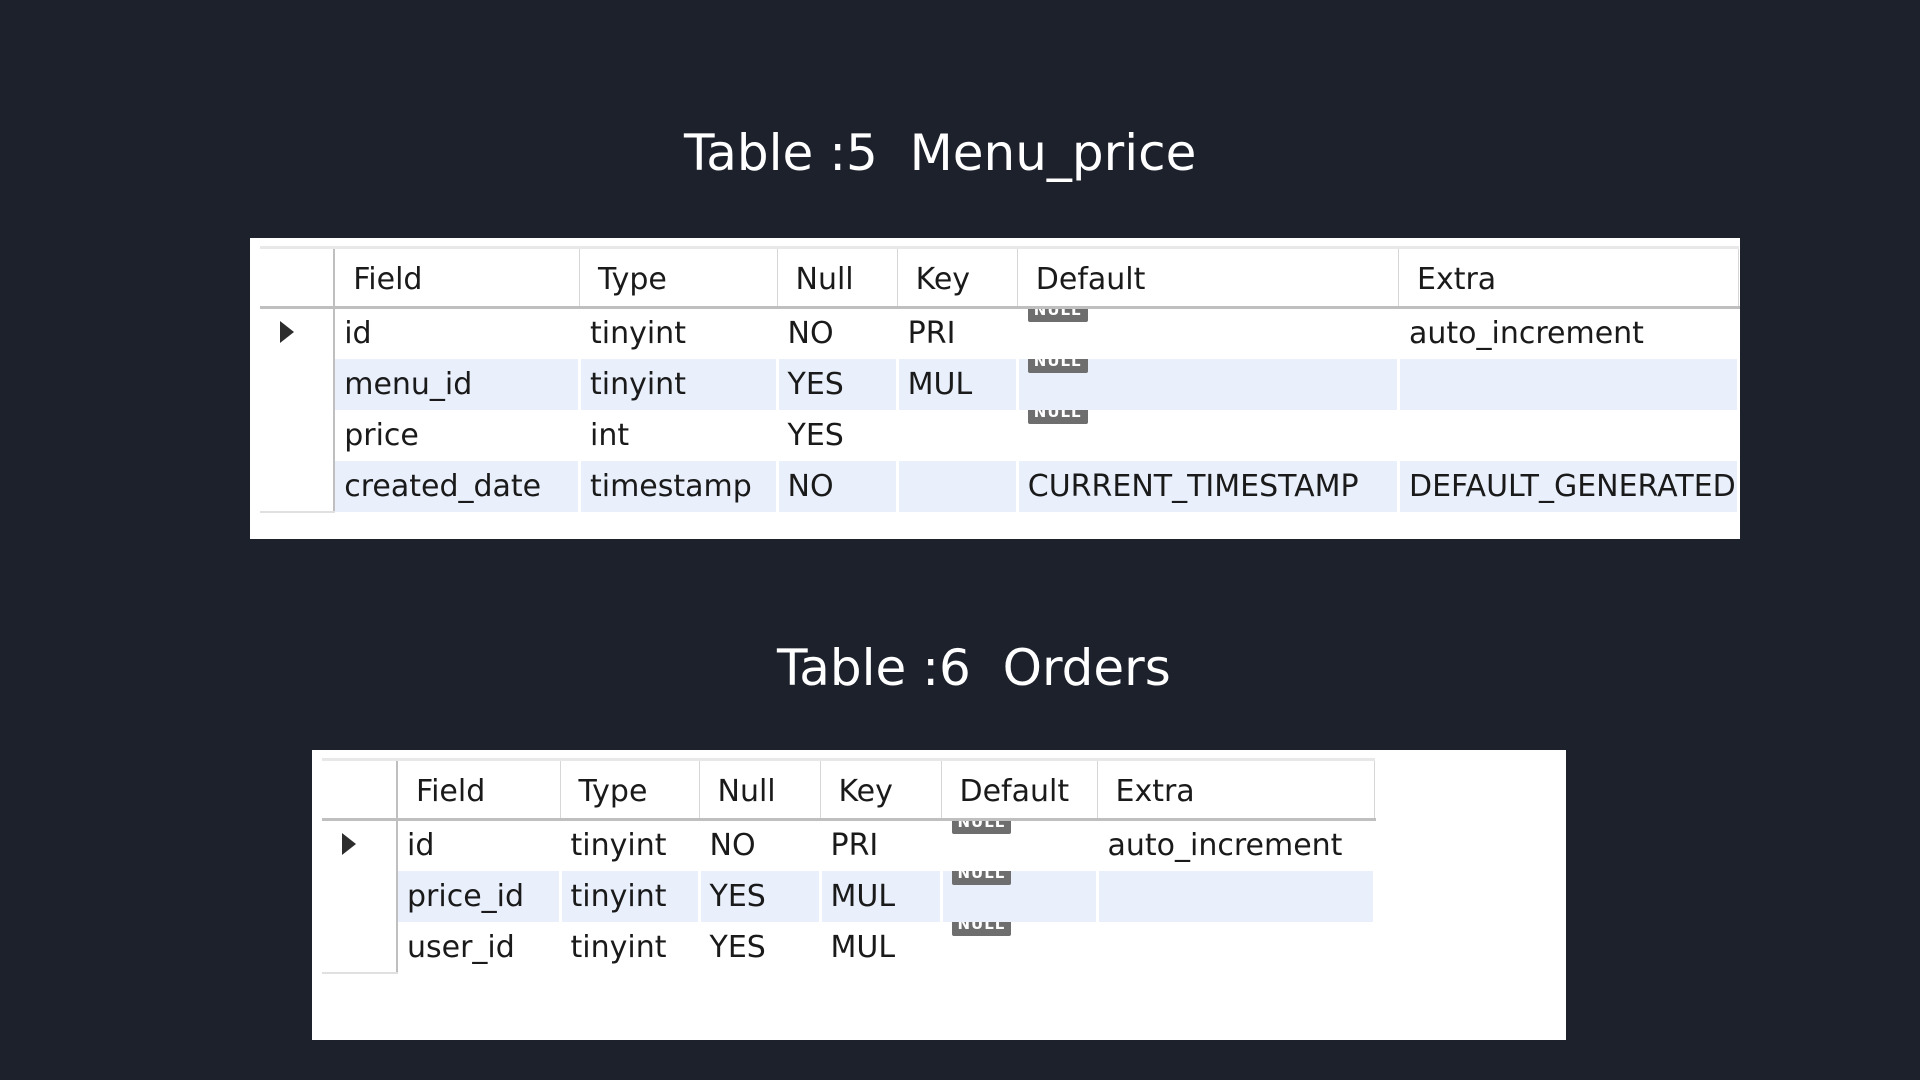 Image resolution: width=1920 pixels, height=1080 pixels. What do you see at coordinates (479, 947) in the screenshot?
I see `cell-field: user_id` at bounding box center [479, 947].